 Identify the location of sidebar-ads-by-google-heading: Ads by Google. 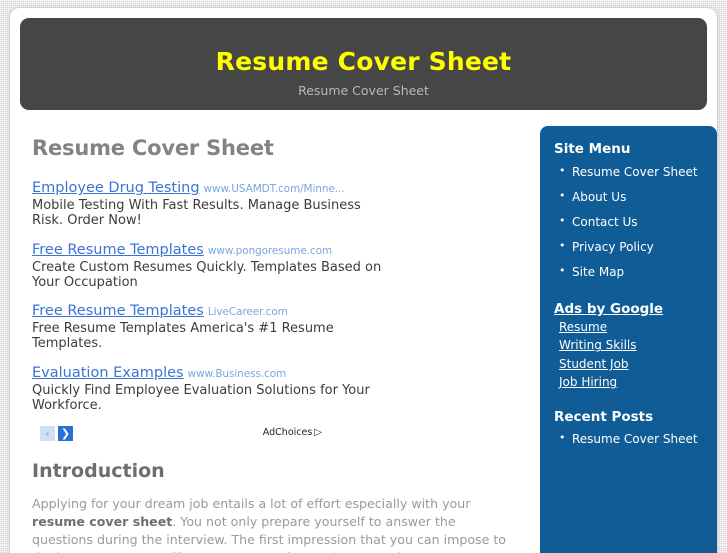
(635, 309).